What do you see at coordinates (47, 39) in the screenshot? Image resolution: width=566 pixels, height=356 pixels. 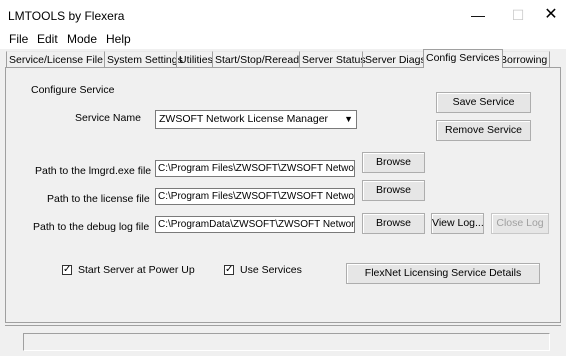 I see `menu-edit: Edit` at bounding box center [47, 39].